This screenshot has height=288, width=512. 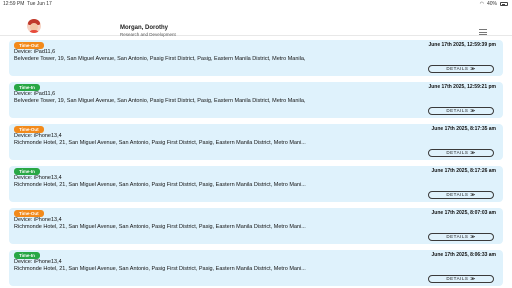 What do you see at coordinates (144, 28) in the screenshot?
I see `user-name: Morgan, Dorothy` at bounding box center [144, 28].